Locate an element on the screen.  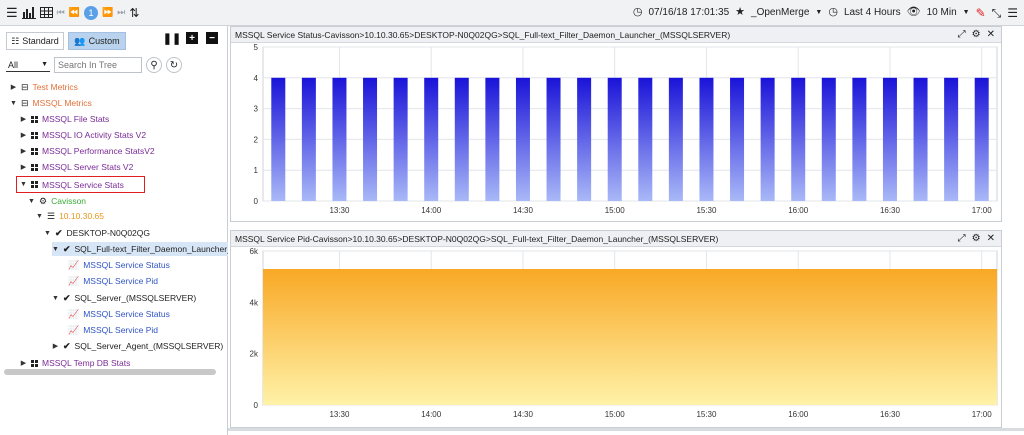
tree-node: ▼ ✔ DESKTOP-N0Q02QG is located at coordinates (97, 233).